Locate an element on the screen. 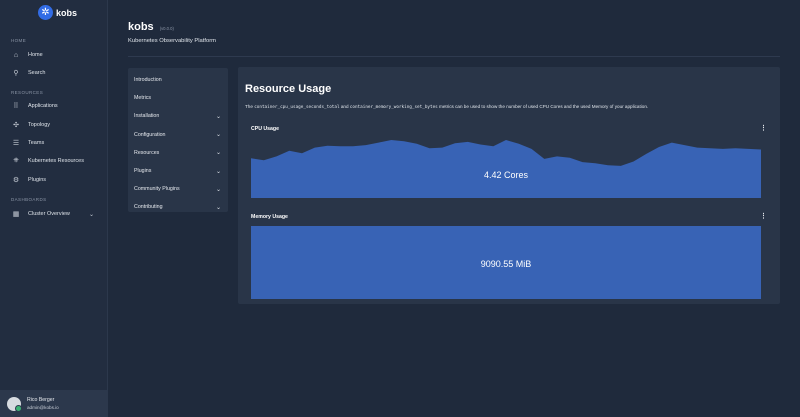 The width and height of the screenshot is (800, 417). docs-nav-label: Contributing is located at coordinates (148, 207).